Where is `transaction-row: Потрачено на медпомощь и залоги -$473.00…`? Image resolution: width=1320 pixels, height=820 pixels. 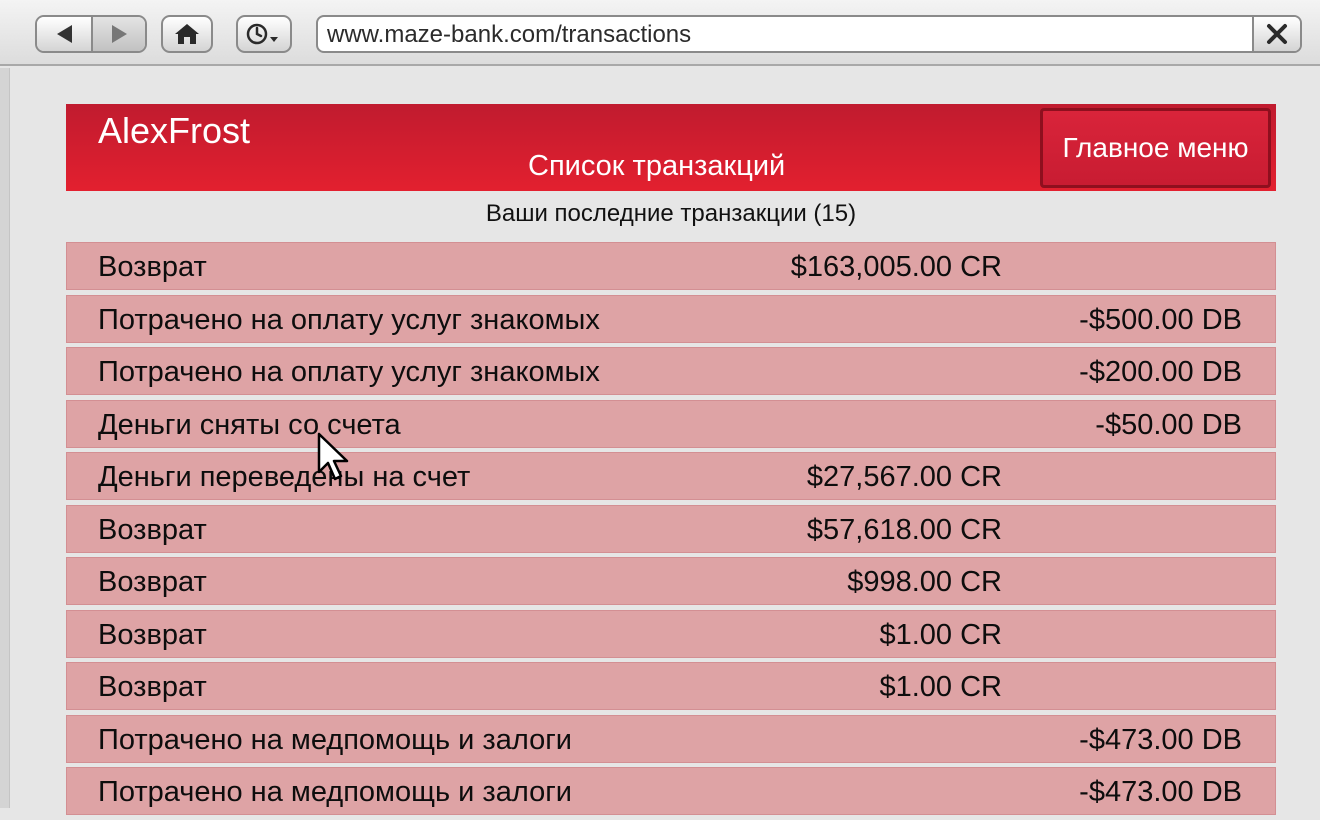
transaction-row: Потрачено на медпомощь и залоги -$473.00… is located at coordinates (671, 738).